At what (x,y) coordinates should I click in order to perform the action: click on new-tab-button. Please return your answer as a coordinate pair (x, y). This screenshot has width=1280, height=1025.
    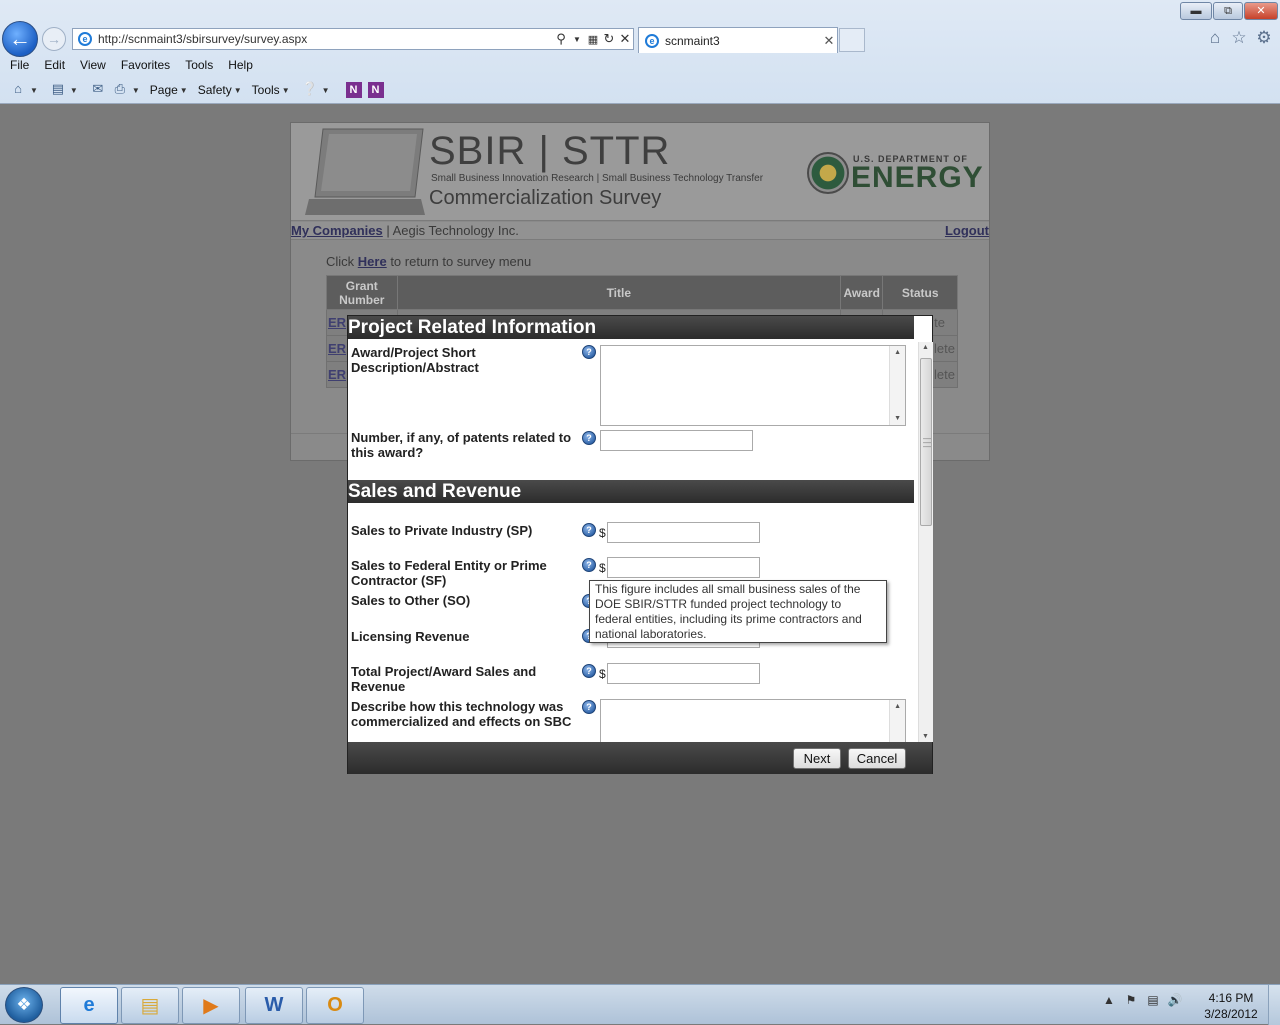
    Looking at the image, I should click on (852, 40).